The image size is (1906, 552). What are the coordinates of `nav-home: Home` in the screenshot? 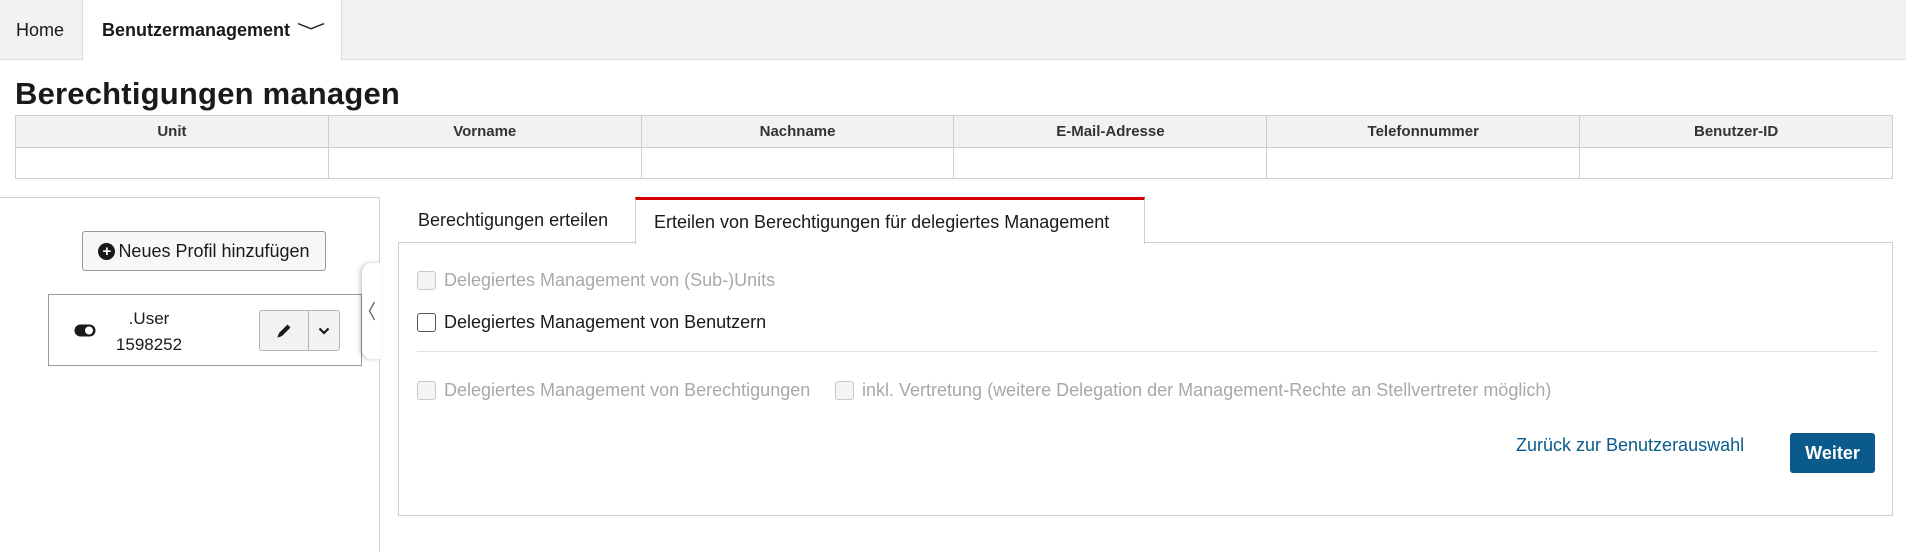 It's located at (40, 30).